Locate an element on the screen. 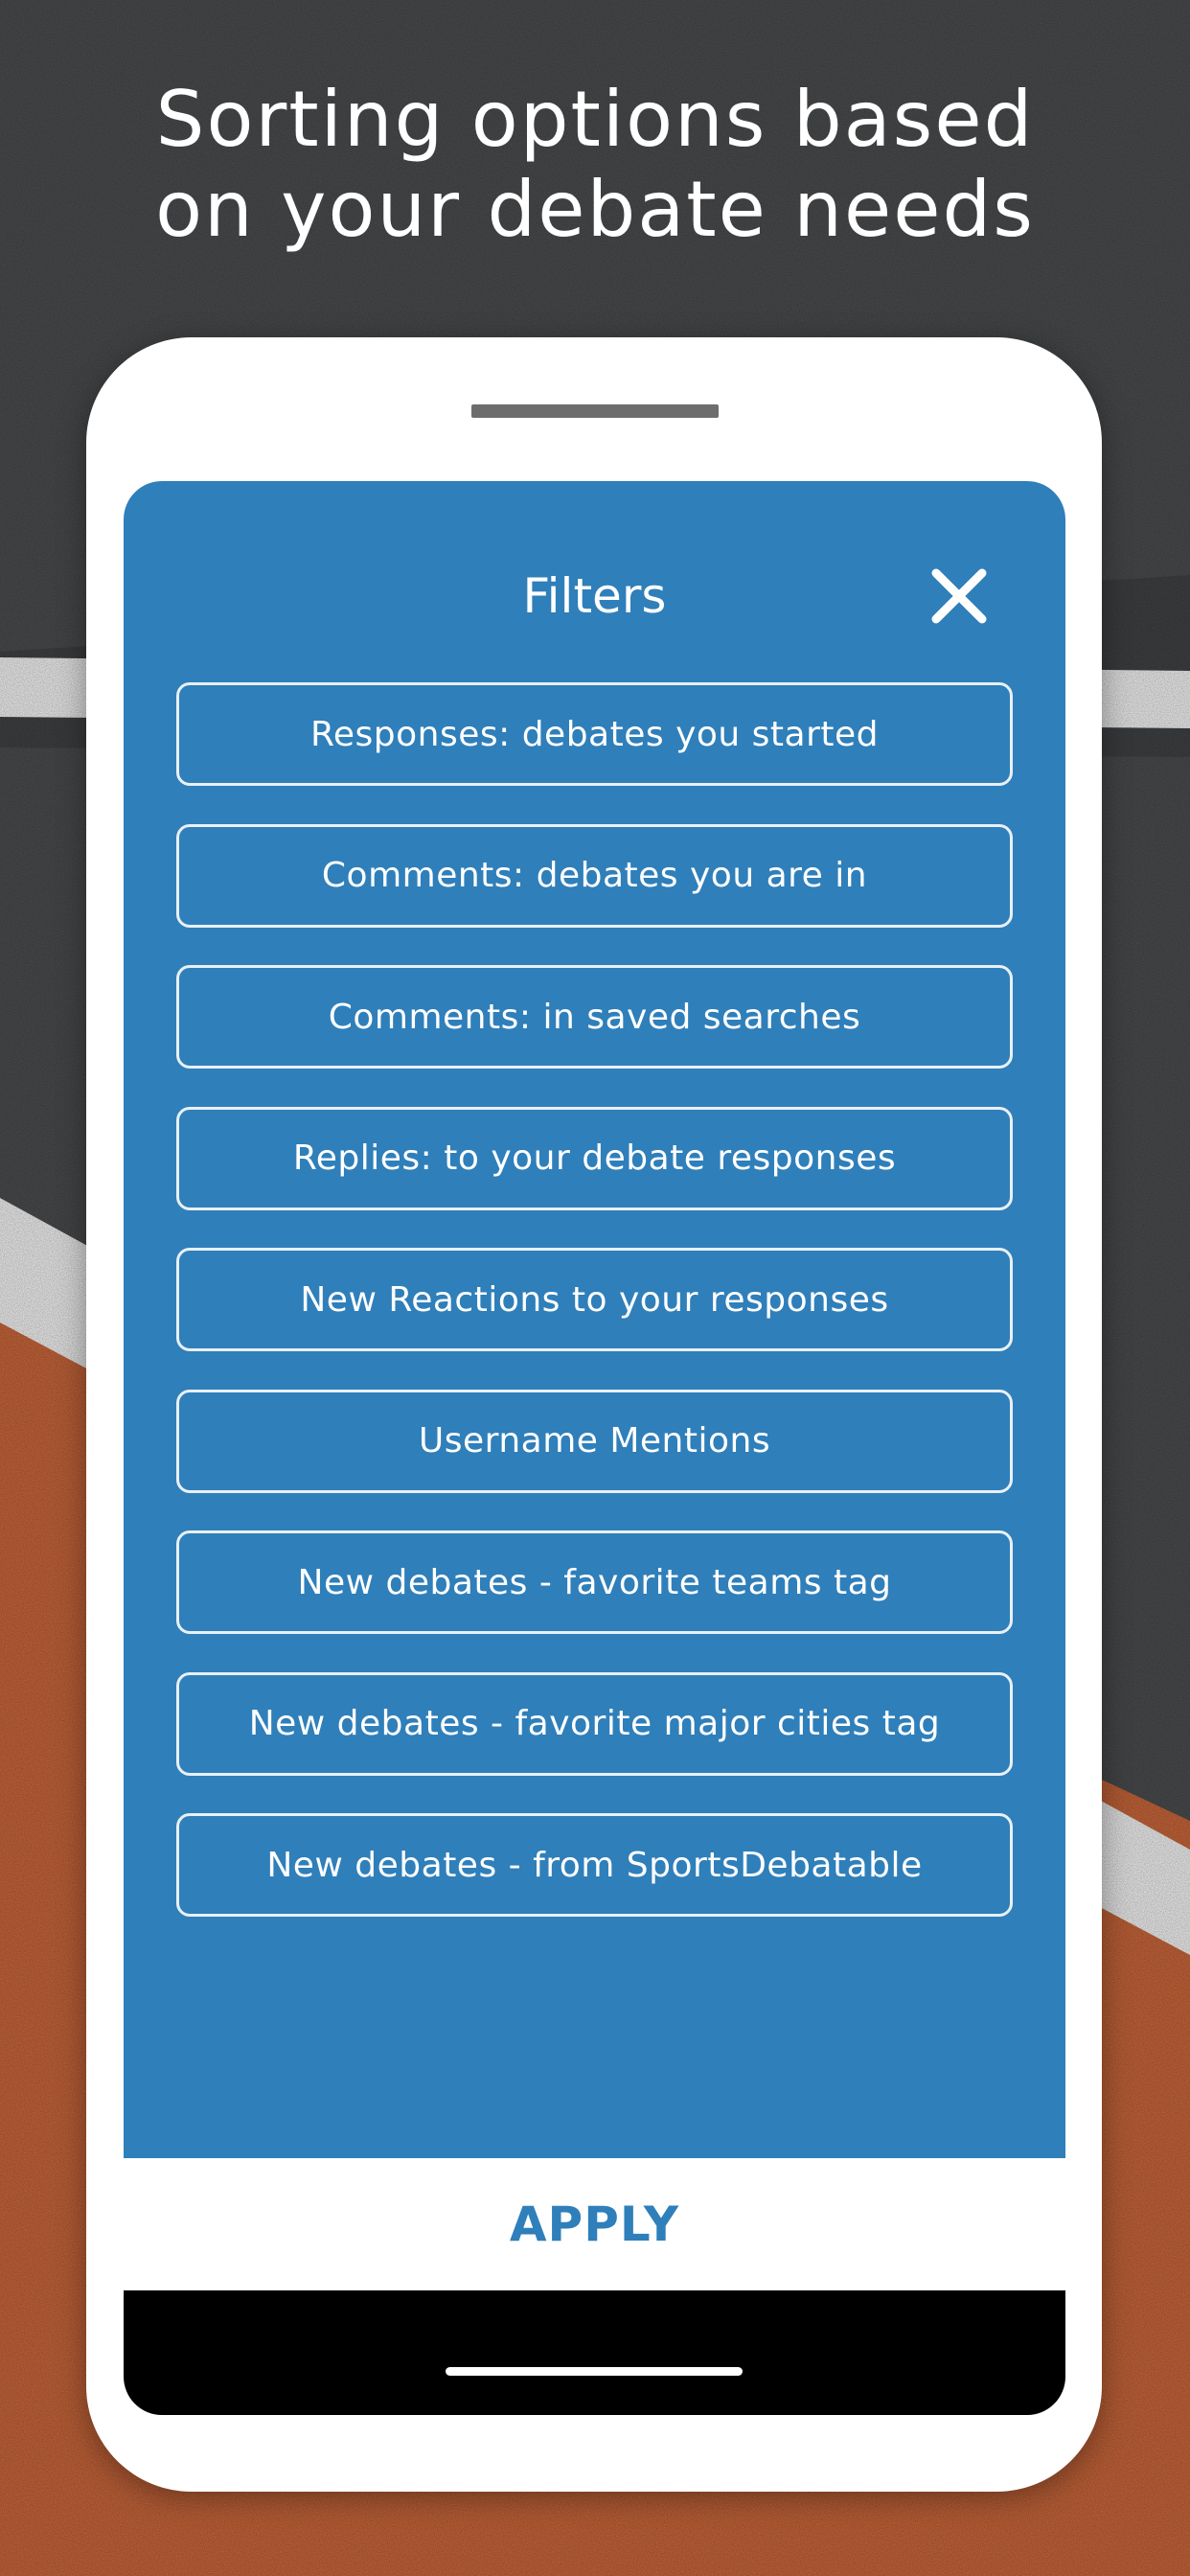 The height and width of the screenshot is (2576, 1190). apply-button: APPLY is located at coordinates (594, 2224).